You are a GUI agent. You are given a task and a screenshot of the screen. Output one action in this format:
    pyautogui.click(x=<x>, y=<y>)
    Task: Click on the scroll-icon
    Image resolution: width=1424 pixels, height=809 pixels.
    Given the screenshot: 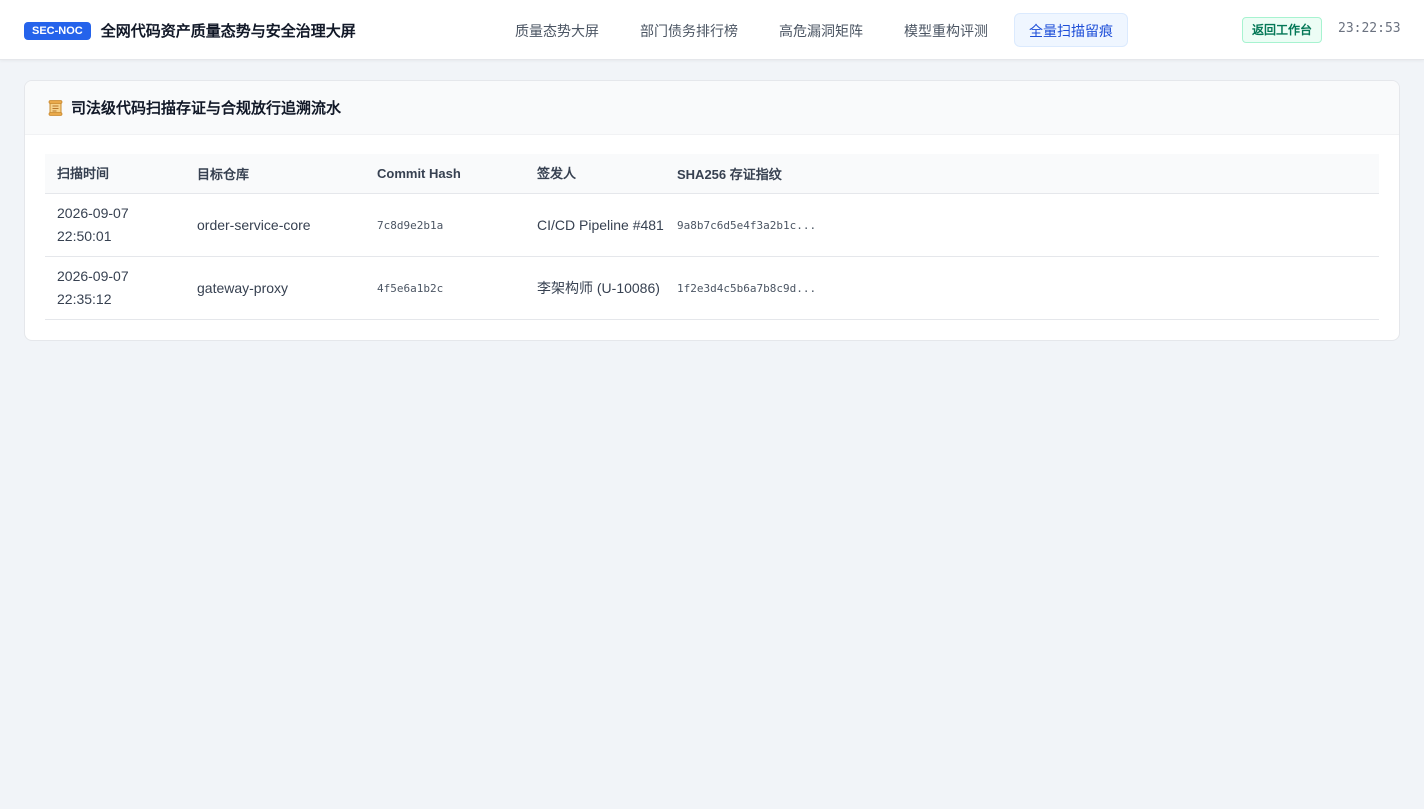 What is the action you would take?
    pyautogui.click(x=56, y=108)
    